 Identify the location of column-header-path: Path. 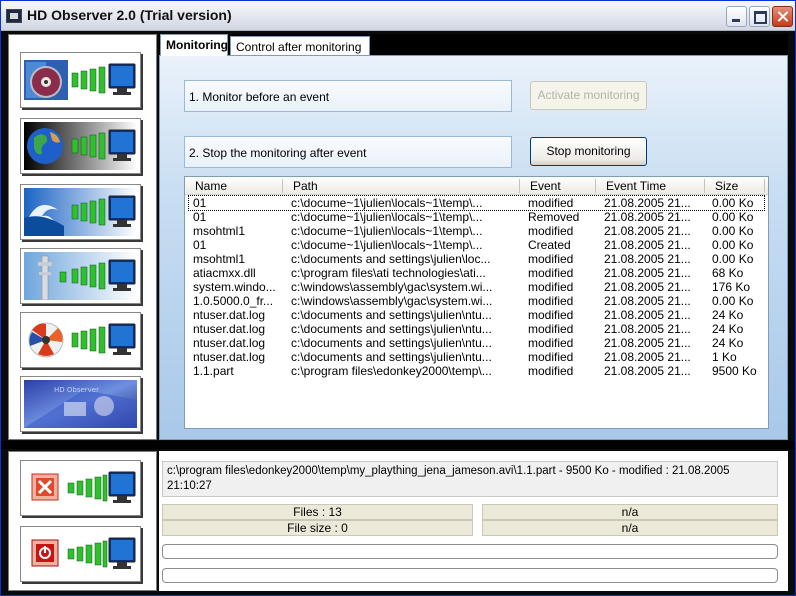
(305, 186).